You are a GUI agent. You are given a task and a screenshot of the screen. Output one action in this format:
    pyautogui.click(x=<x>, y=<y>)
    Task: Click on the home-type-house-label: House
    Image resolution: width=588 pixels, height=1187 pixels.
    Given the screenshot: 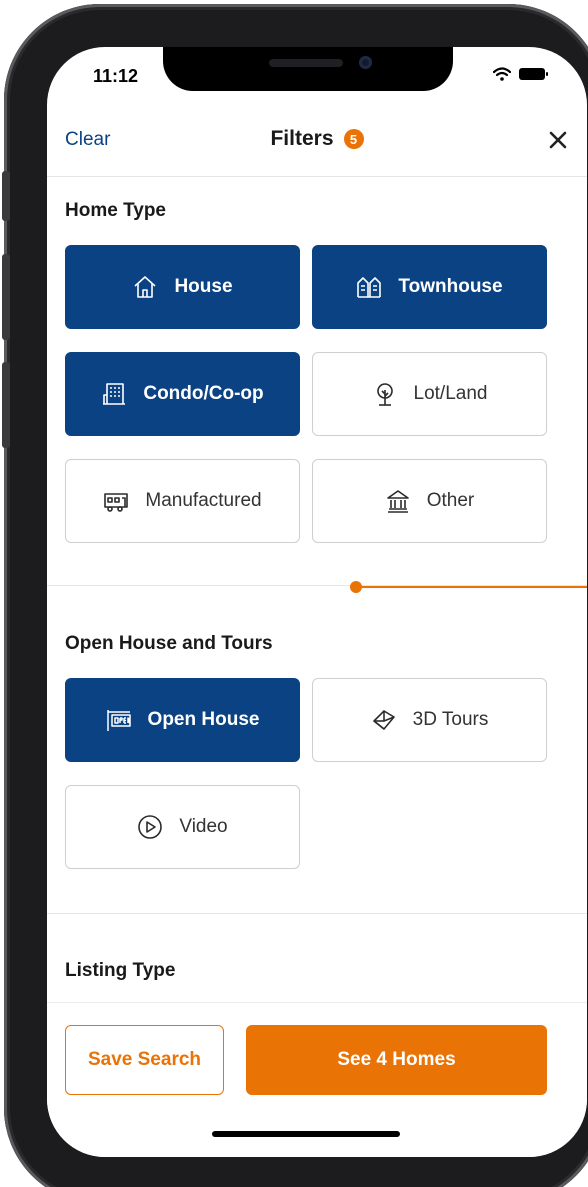 What is the action you would take?
    pyautogui.click(x=203, y=286)
    